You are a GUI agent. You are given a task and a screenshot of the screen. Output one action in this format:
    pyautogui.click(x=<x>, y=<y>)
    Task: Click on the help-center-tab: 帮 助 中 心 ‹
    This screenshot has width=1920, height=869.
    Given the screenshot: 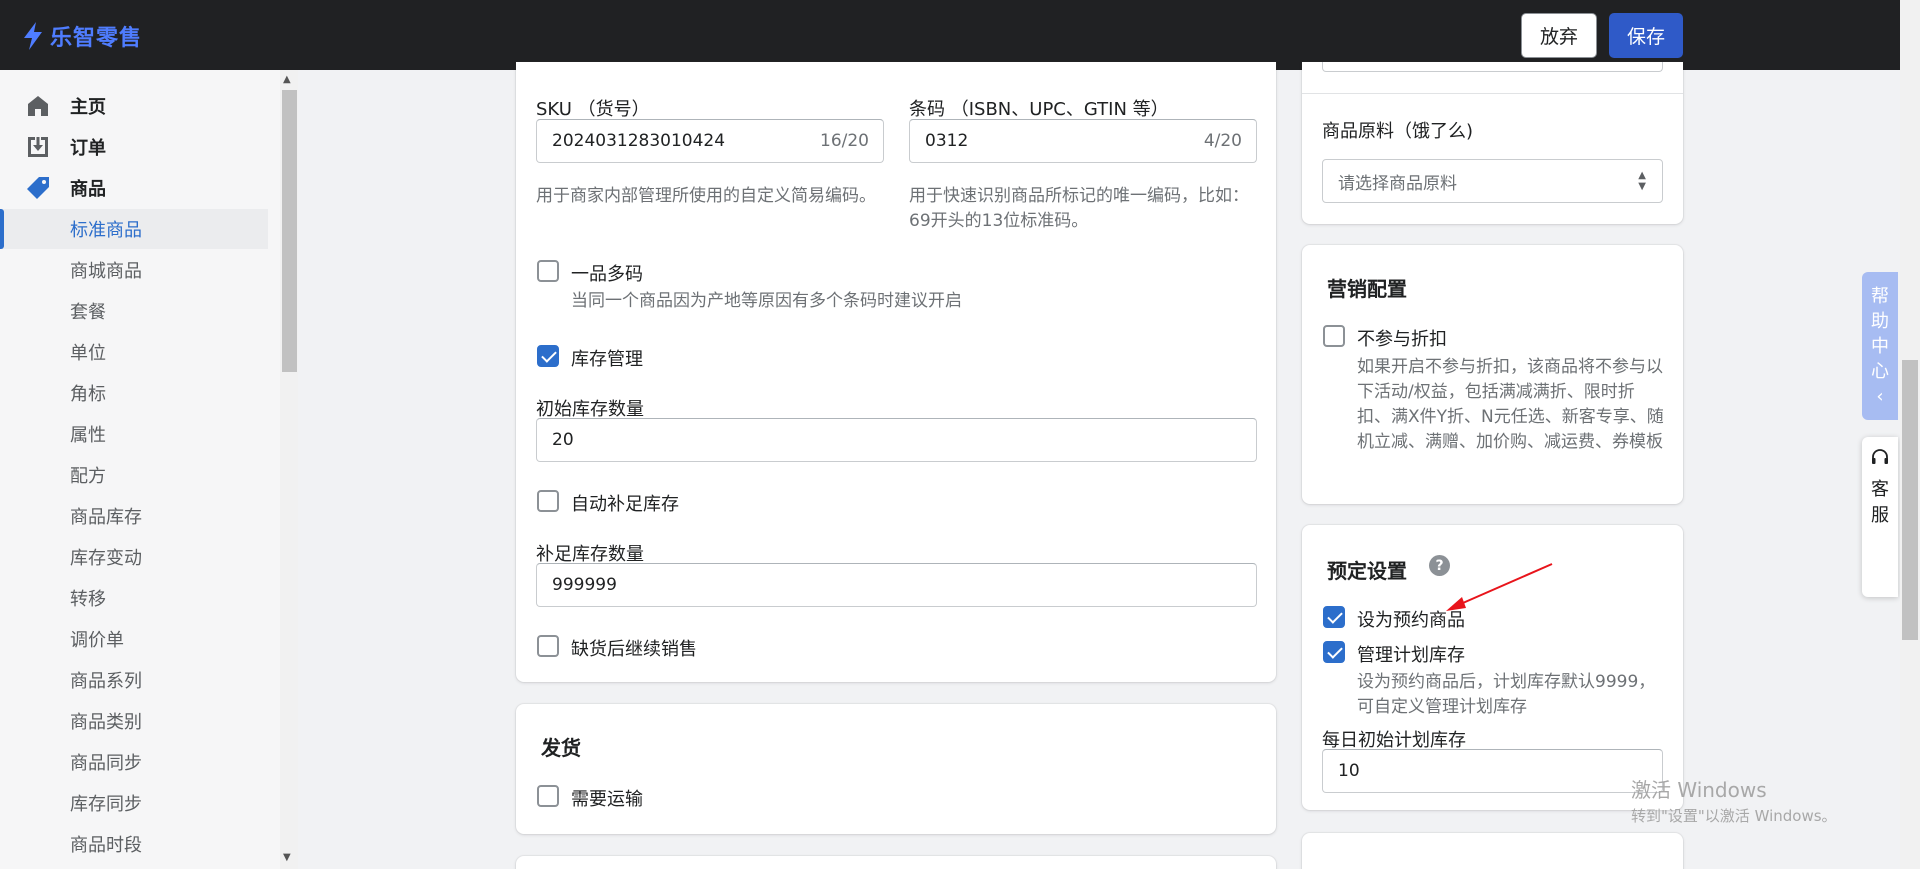 What is the action you would take?
    pyautogui.click(x=1880, y=346)
    